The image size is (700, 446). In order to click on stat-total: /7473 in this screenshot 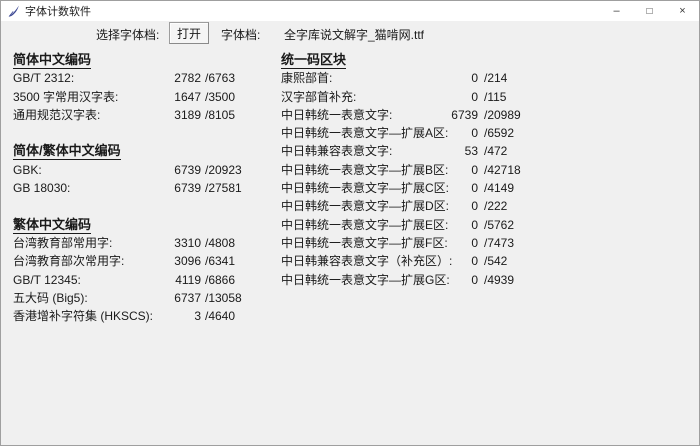, I will do `click(499, 242)`.